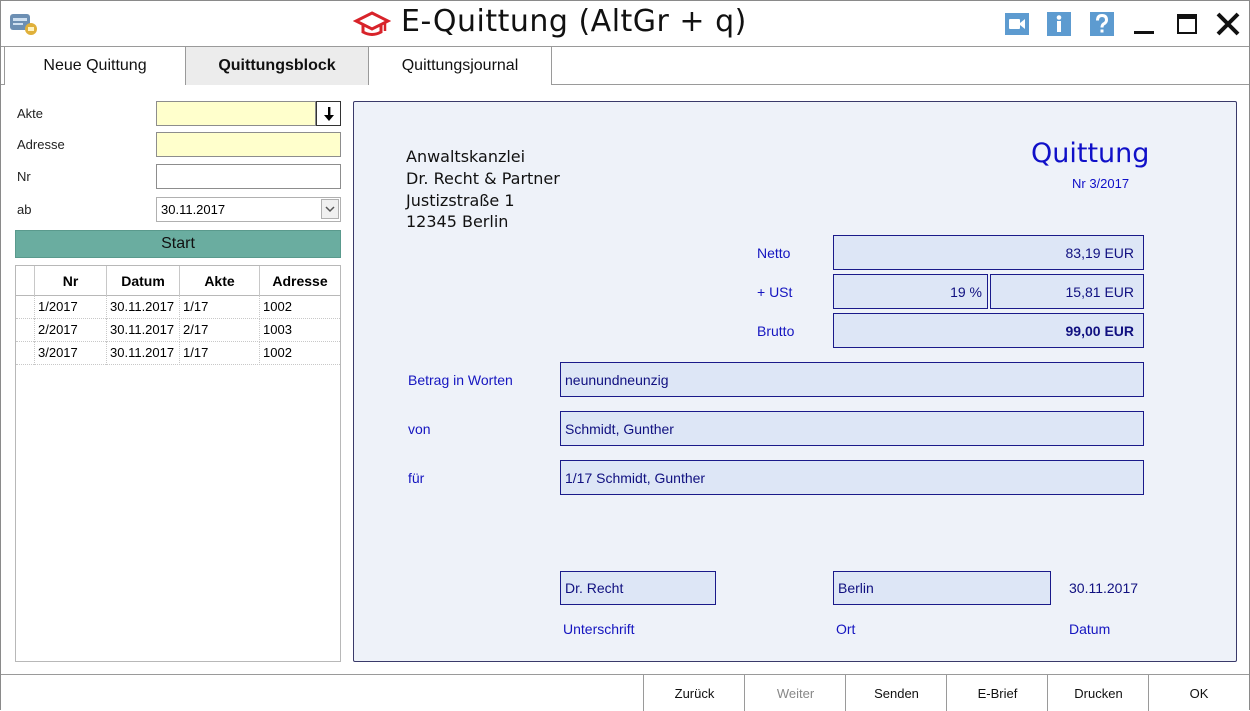 This screenshot has width=1250, height=711. What do you see at coordinates (460, 380) in the screenshot?
I see `betrag-in-worten-label: Betrag in Worten` at bounding box center [460, 380].